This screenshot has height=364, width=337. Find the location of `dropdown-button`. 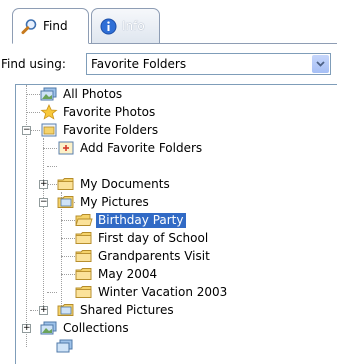

dropdown-button is located at coordinates (320, 64).